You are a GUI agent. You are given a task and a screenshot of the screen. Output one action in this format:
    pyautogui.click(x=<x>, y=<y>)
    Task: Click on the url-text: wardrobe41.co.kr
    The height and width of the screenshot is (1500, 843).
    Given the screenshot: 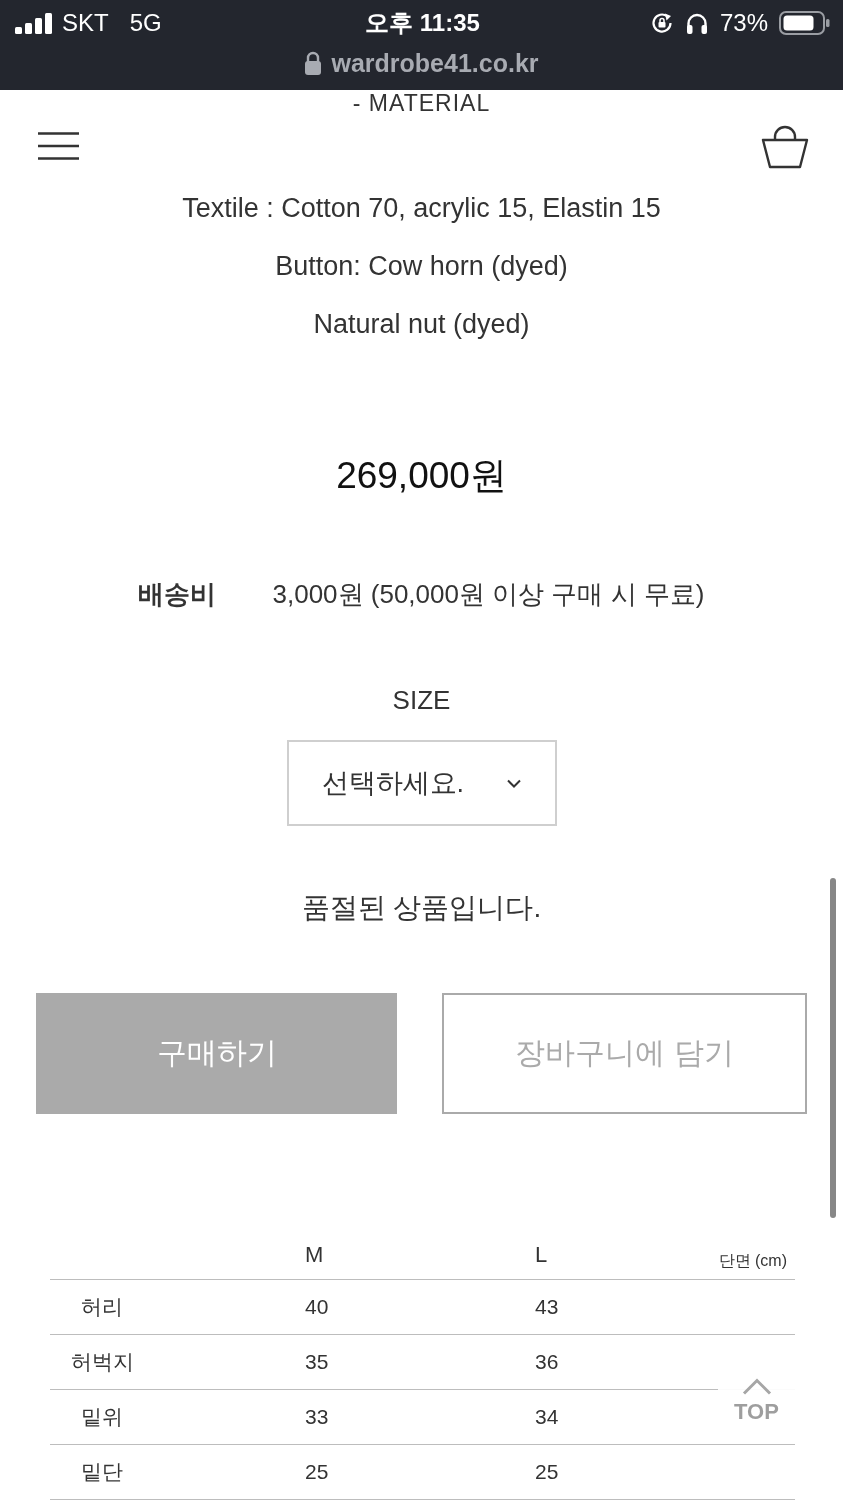 What is the action you would take?
    pyautogui.click(x=435, y=63)
    